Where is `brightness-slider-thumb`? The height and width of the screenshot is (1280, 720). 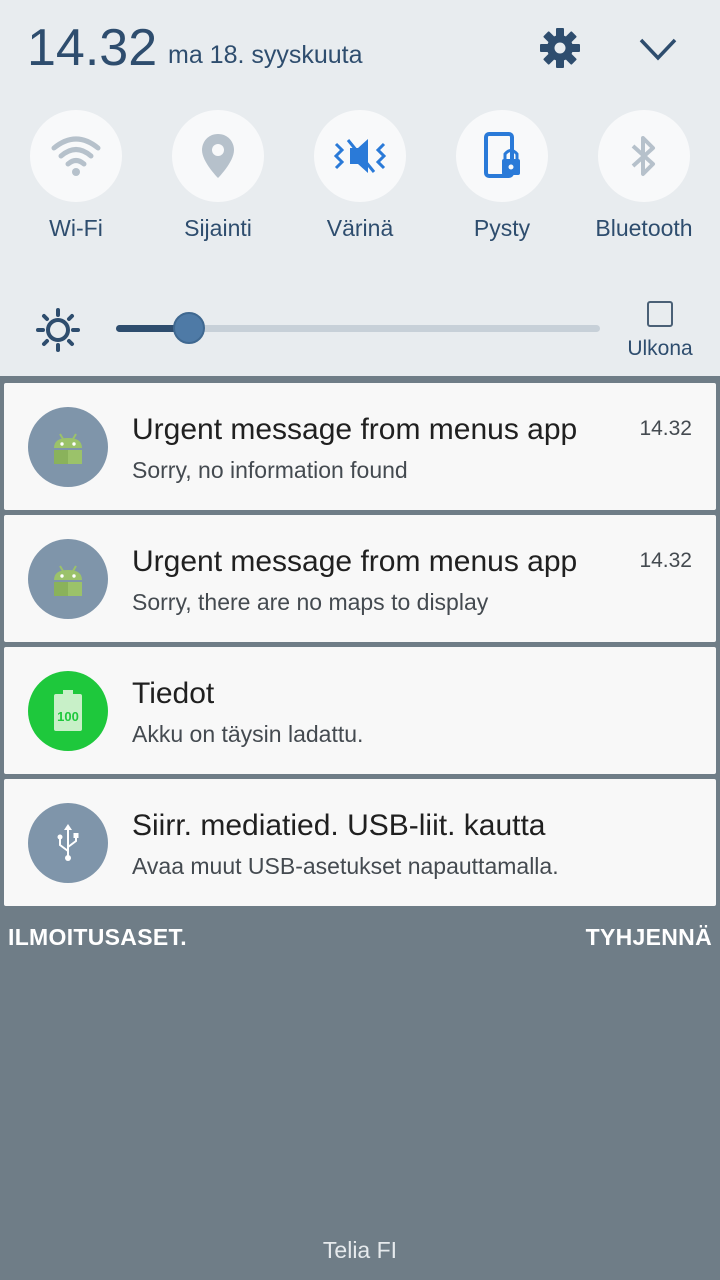
brightness-slider-thumb is located at coordinates (189, 328).